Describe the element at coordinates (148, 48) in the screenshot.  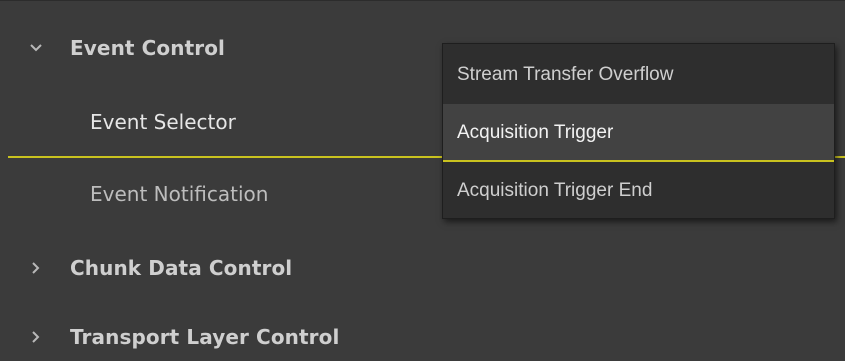
I see `tree-group-label: Event Control` at that location.